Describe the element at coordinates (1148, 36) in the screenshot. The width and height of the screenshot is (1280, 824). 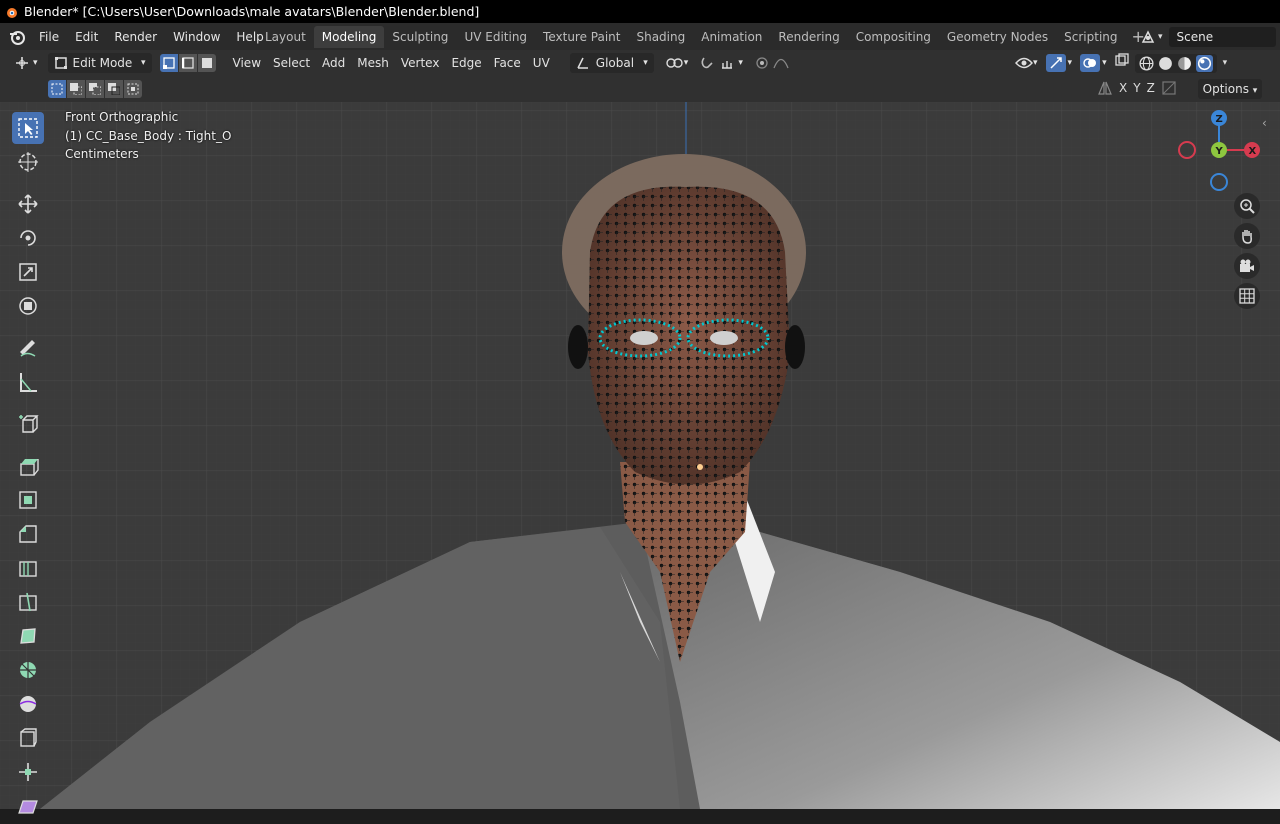
I see `scene-icon` at that location.